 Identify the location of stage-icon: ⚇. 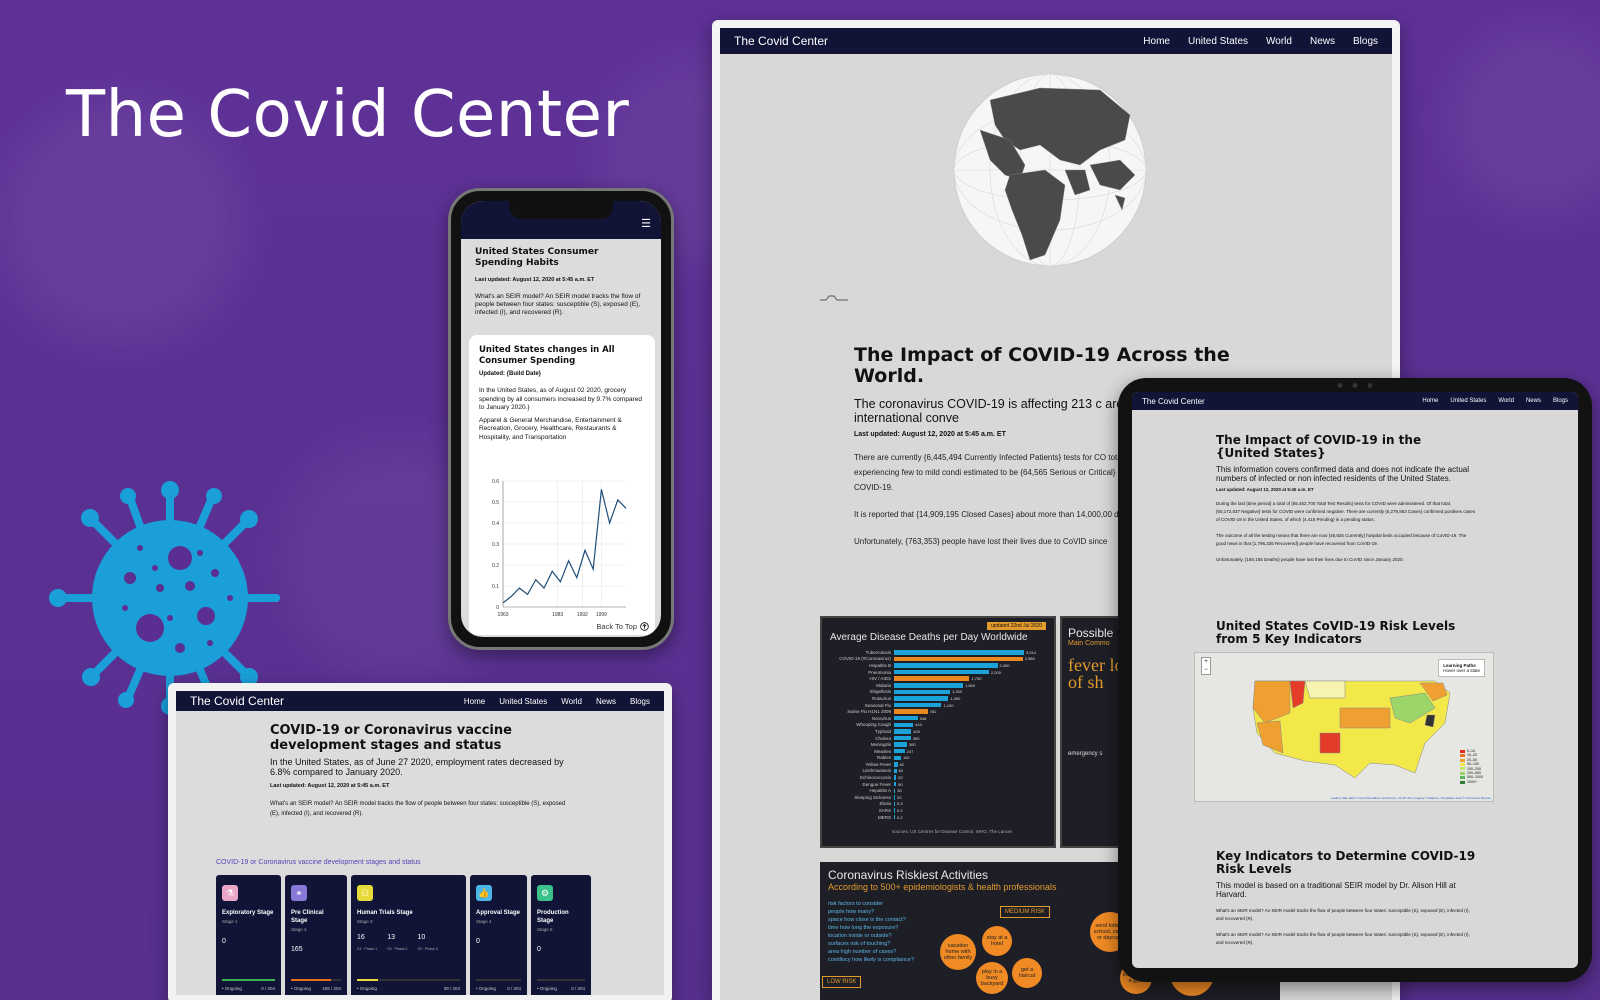
(365, 893).